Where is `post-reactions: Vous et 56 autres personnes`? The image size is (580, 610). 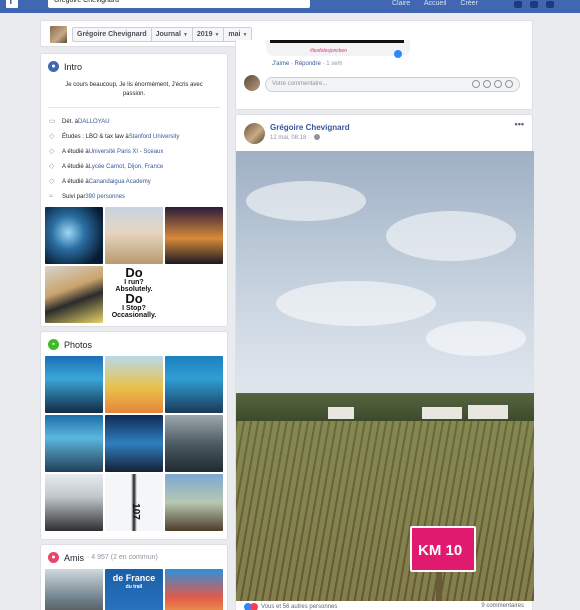
post-reactions: Vous et 56 autres personnes is located at coordinates (290, 606).